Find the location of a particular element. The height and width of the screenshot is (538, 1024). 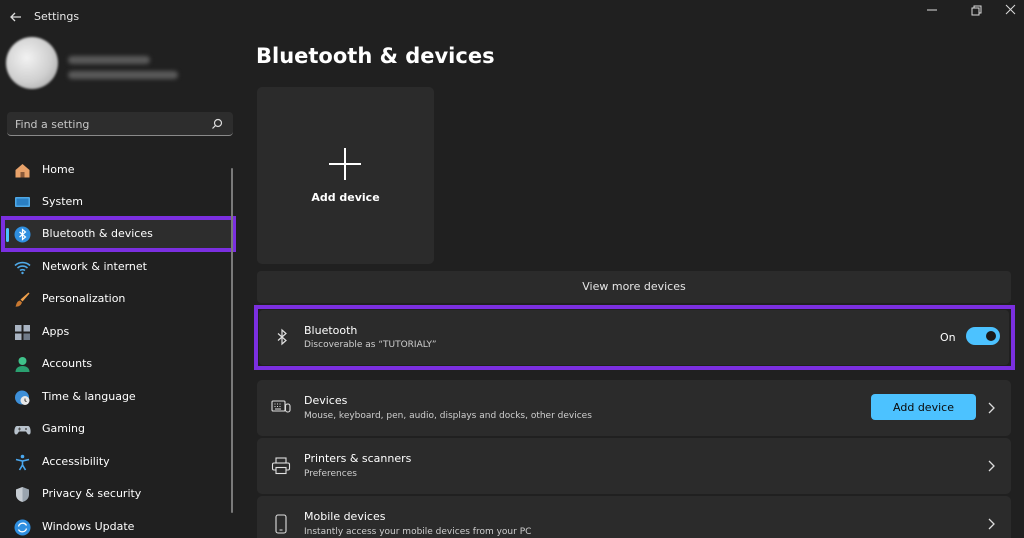

sidebar-item-apps: Apps is located at coordinates (119, 332).